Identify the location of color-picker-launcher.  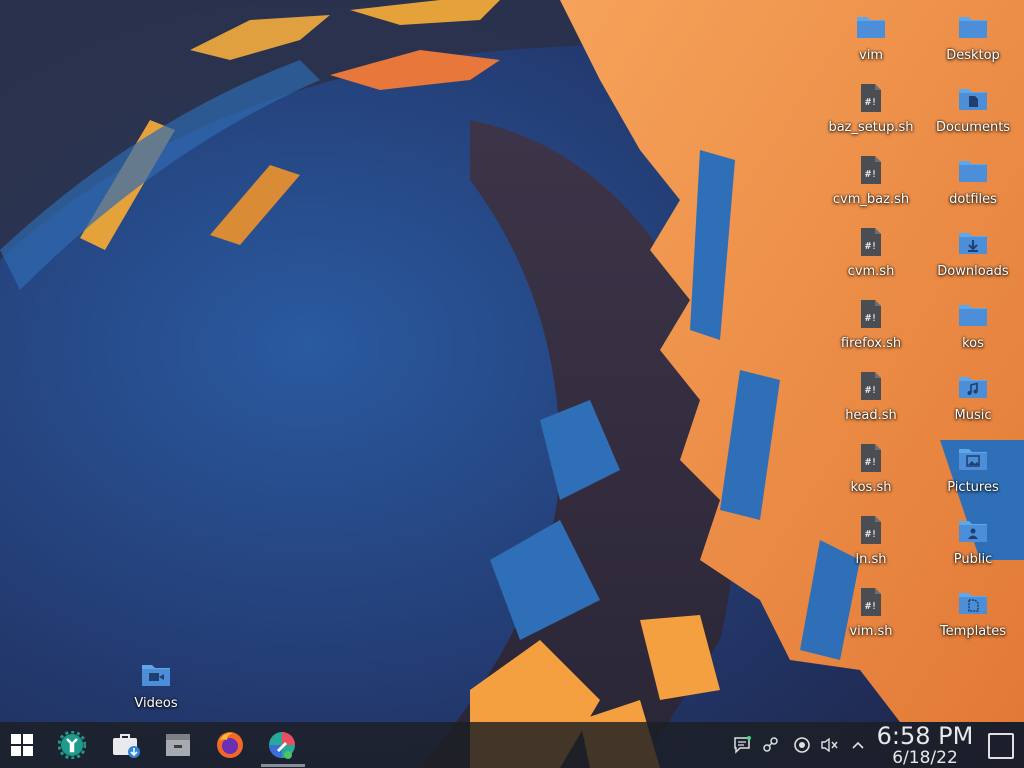
(282, 745).